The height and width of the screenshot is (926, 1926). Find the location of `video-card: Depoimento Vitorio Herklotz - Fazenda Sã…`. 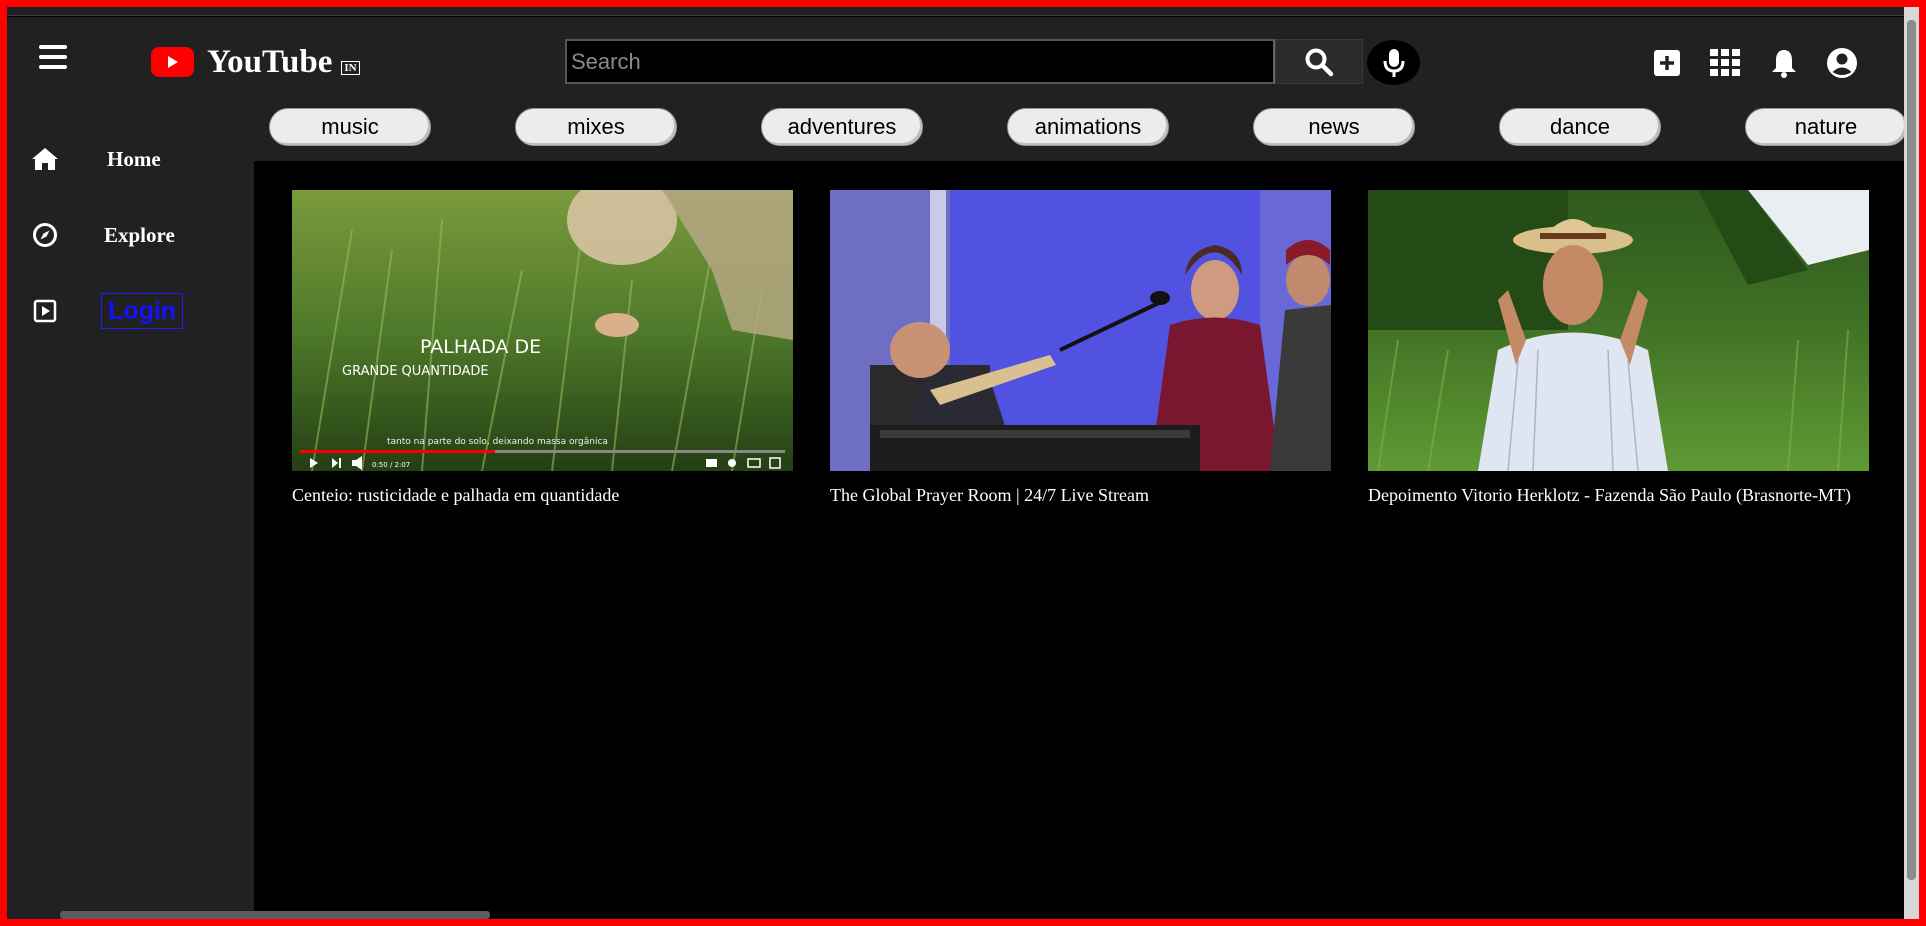

video-card: Depoimento Vitorio Herklotz - Fazenda Sã… is located at coordinates (1618, 348).